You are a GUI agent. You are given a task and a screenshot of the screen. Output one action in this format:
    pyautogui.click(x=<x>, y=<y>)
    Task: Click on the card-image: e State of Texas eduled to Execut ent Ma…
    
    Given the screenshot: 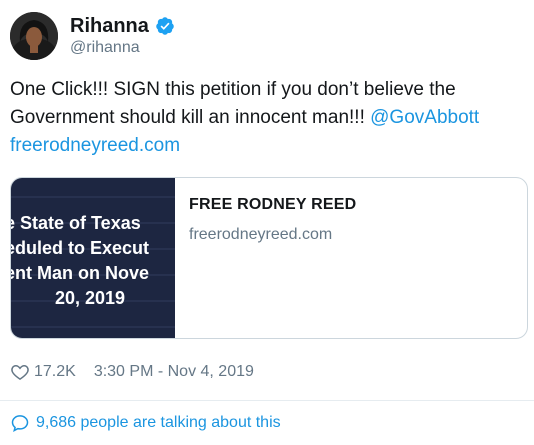 What is the action you would take?
    pyautogui.click(x=93, y=258)
    